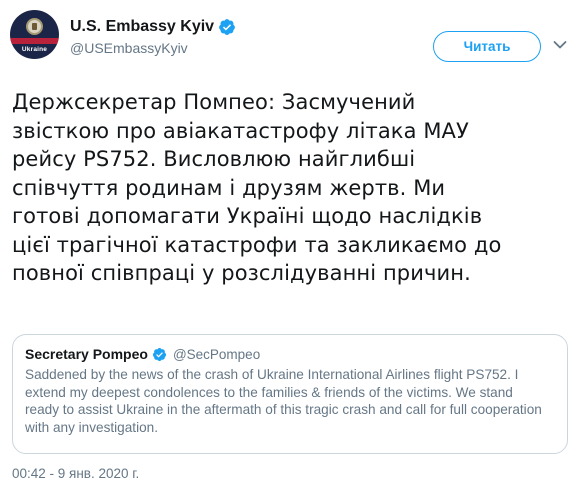  Describe the element at coordinates (214, 159) in the screenshot. I see `tweet-text-line: рейсу PS752. Висловлюю найглибші` at that location.